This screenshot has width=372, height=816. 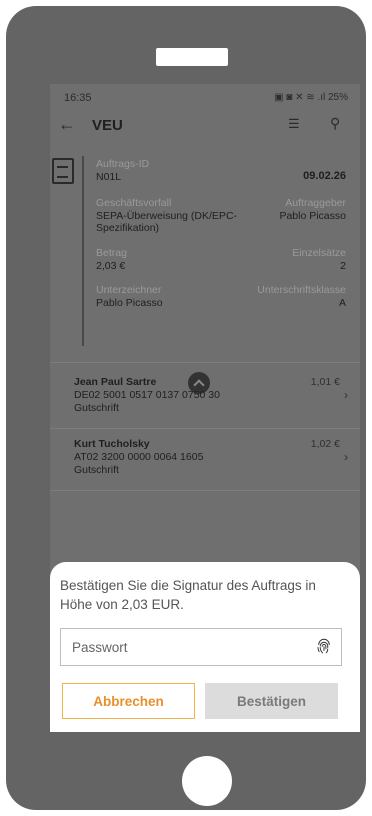 What do you see at coordinates (128, 228) in the screenshot?
I see `geschaeftsvorfall-value-2: Spezifikation)` at bounding box center [128, 228].